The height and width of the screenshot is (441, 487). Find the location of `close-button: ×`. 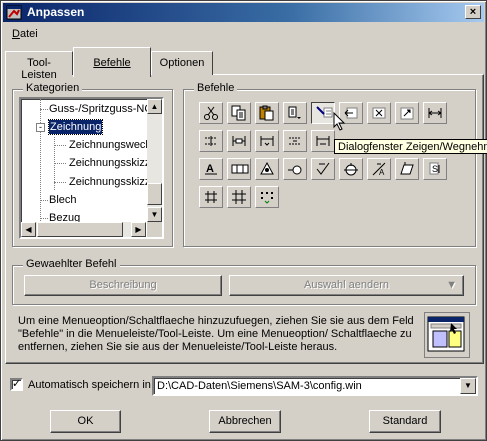

close-button: × is located at coordinates (473, 12).